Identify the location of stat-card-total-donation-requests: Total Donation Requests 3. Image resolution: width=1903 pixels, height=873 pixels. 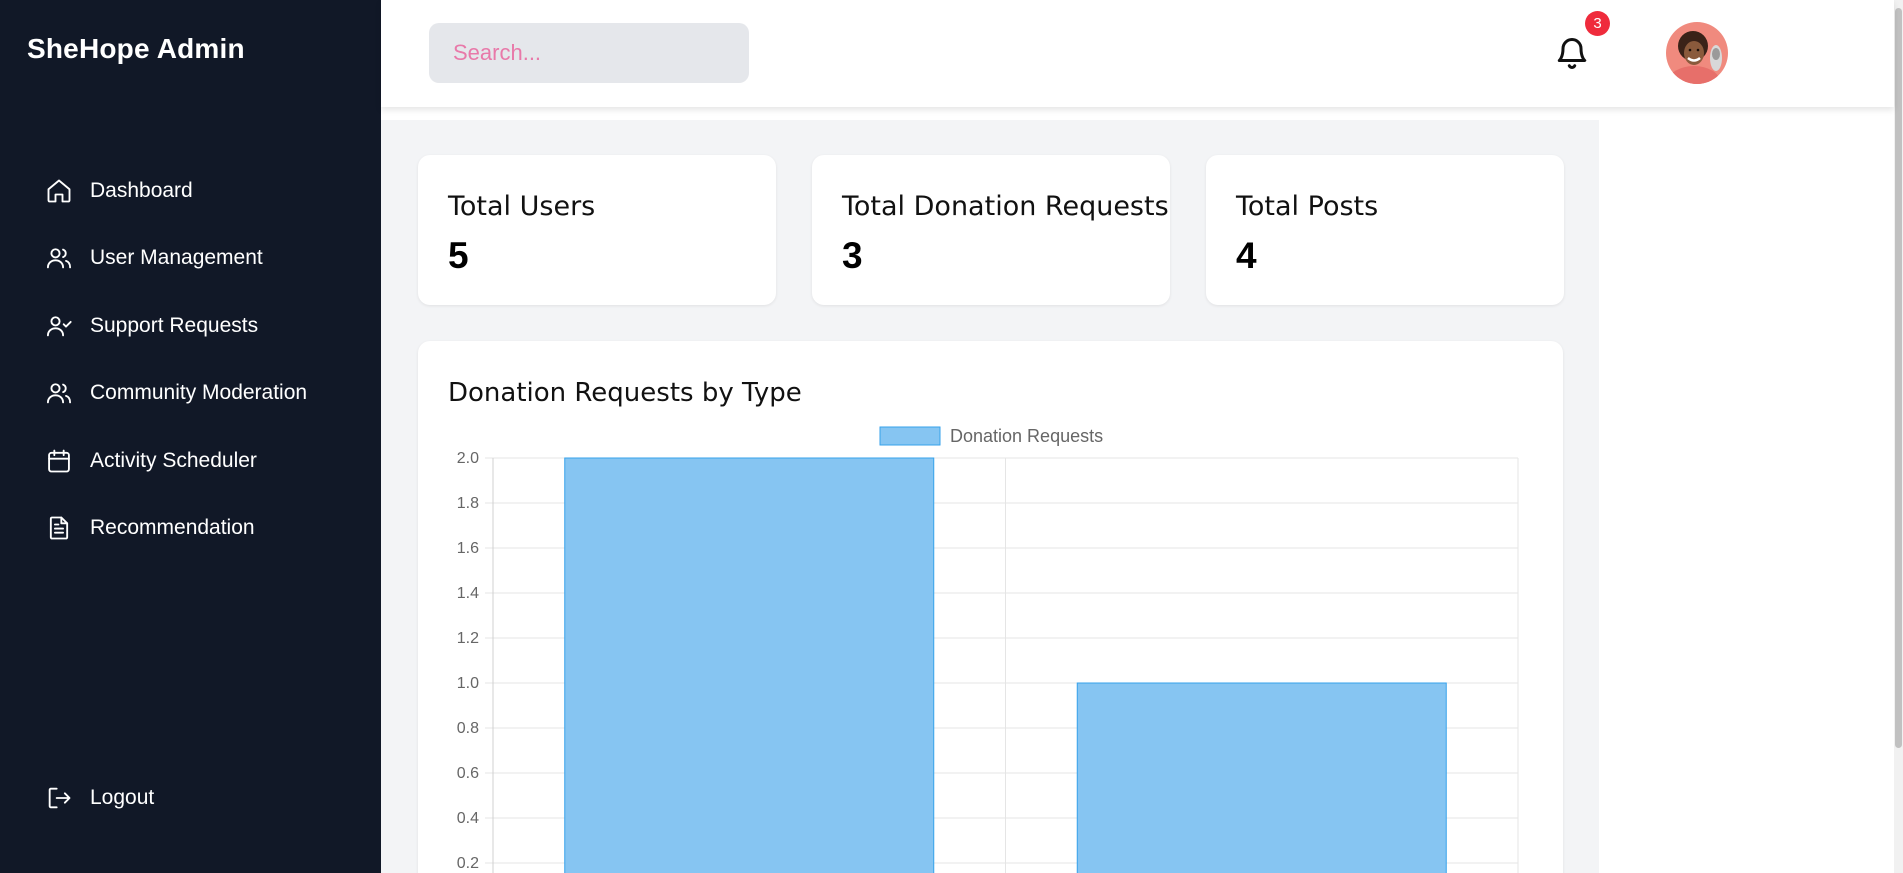
(991, 230).